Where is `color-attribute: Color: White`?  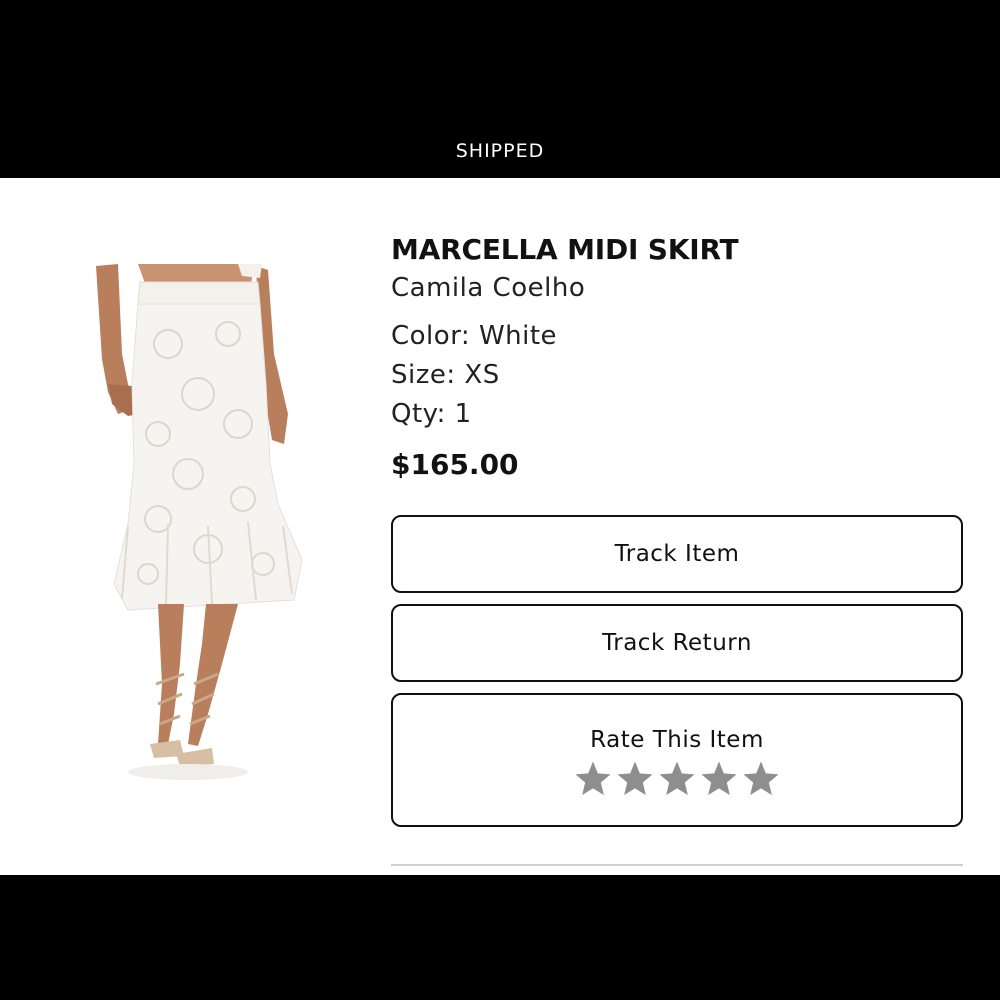 color-attribute: Color: White is located at coordinates (474, 336).